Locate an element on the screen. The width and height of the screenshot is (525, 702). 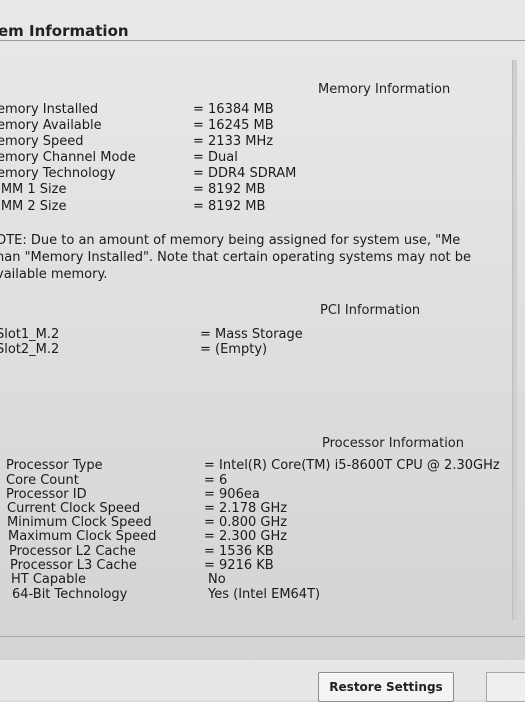
current-clock-speed-label: Current Clock Speed is located at coordinates (74, 508).